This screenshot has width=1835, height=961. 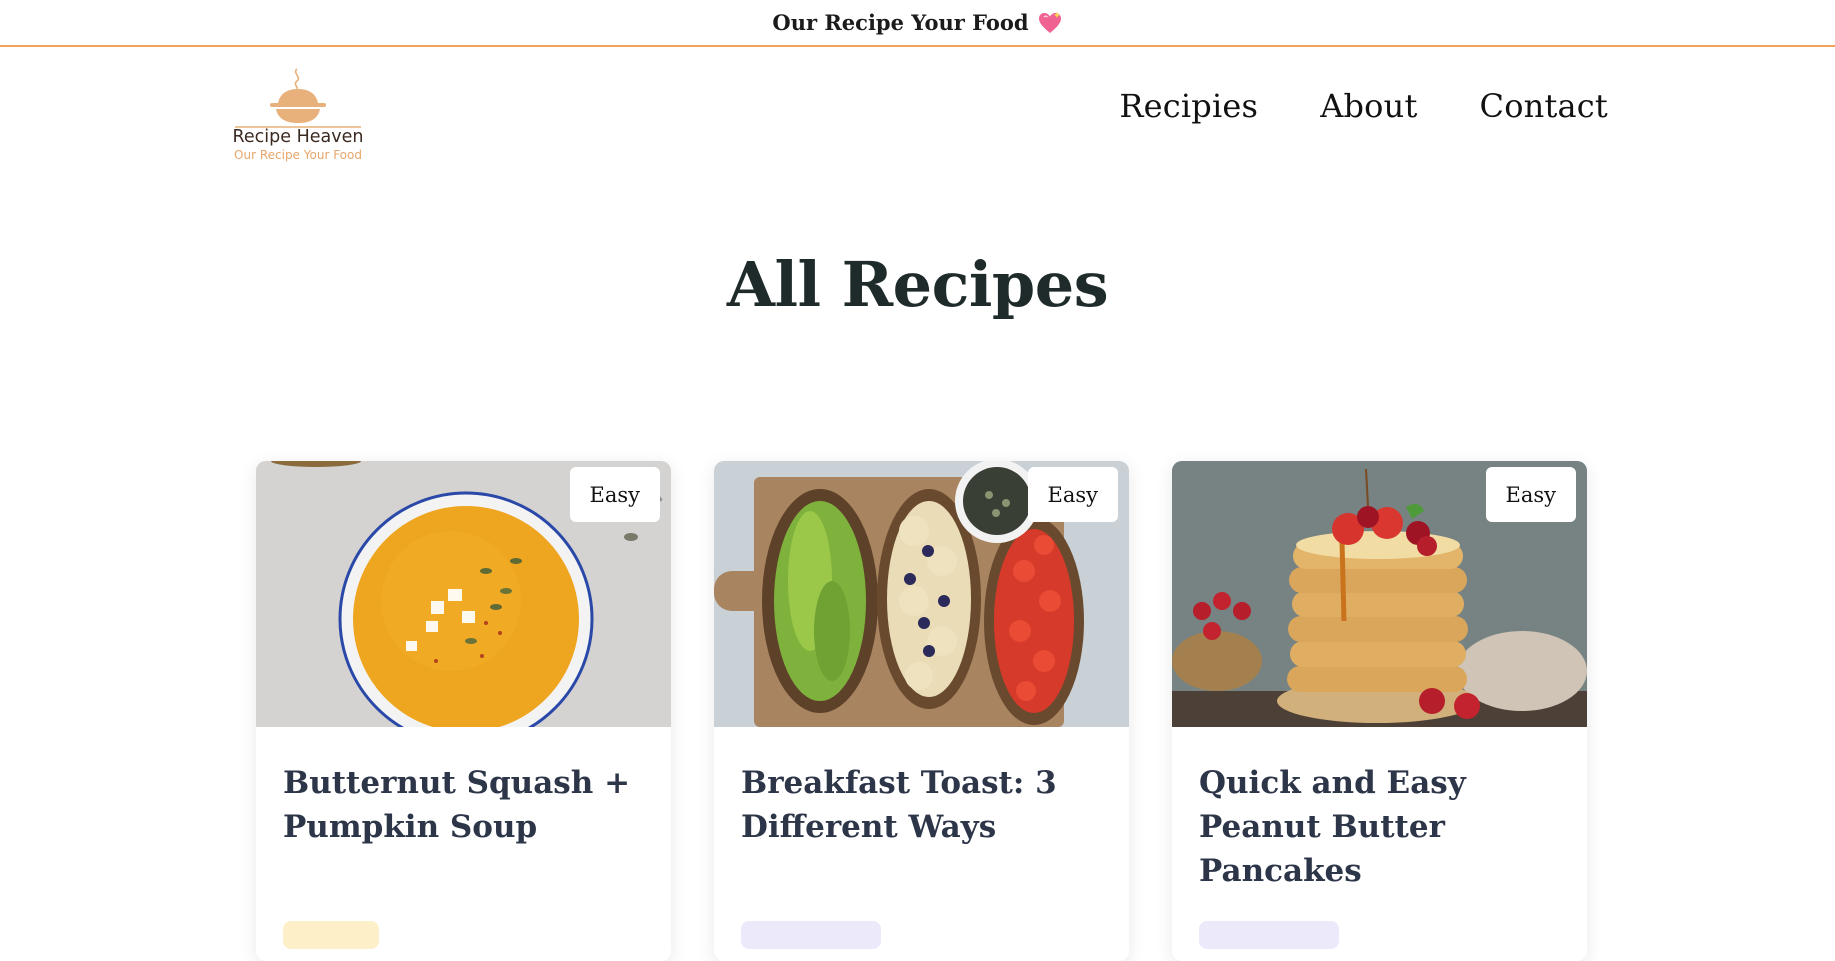 I want to click on main-nav: Recipies About Contact, so click(x=1363, y=106).